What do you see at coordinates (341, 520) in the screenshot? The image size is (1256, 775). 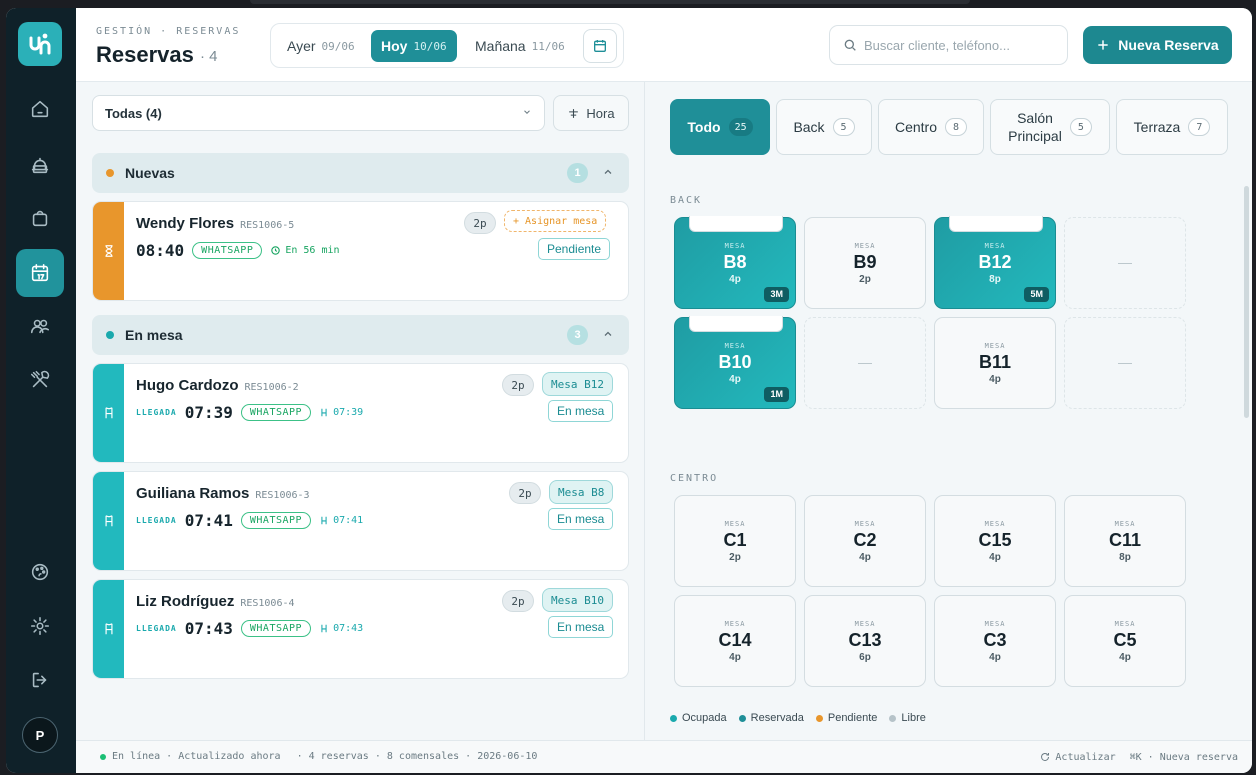 I see `seated-info: 07:41` at bounding box center [341, 520].